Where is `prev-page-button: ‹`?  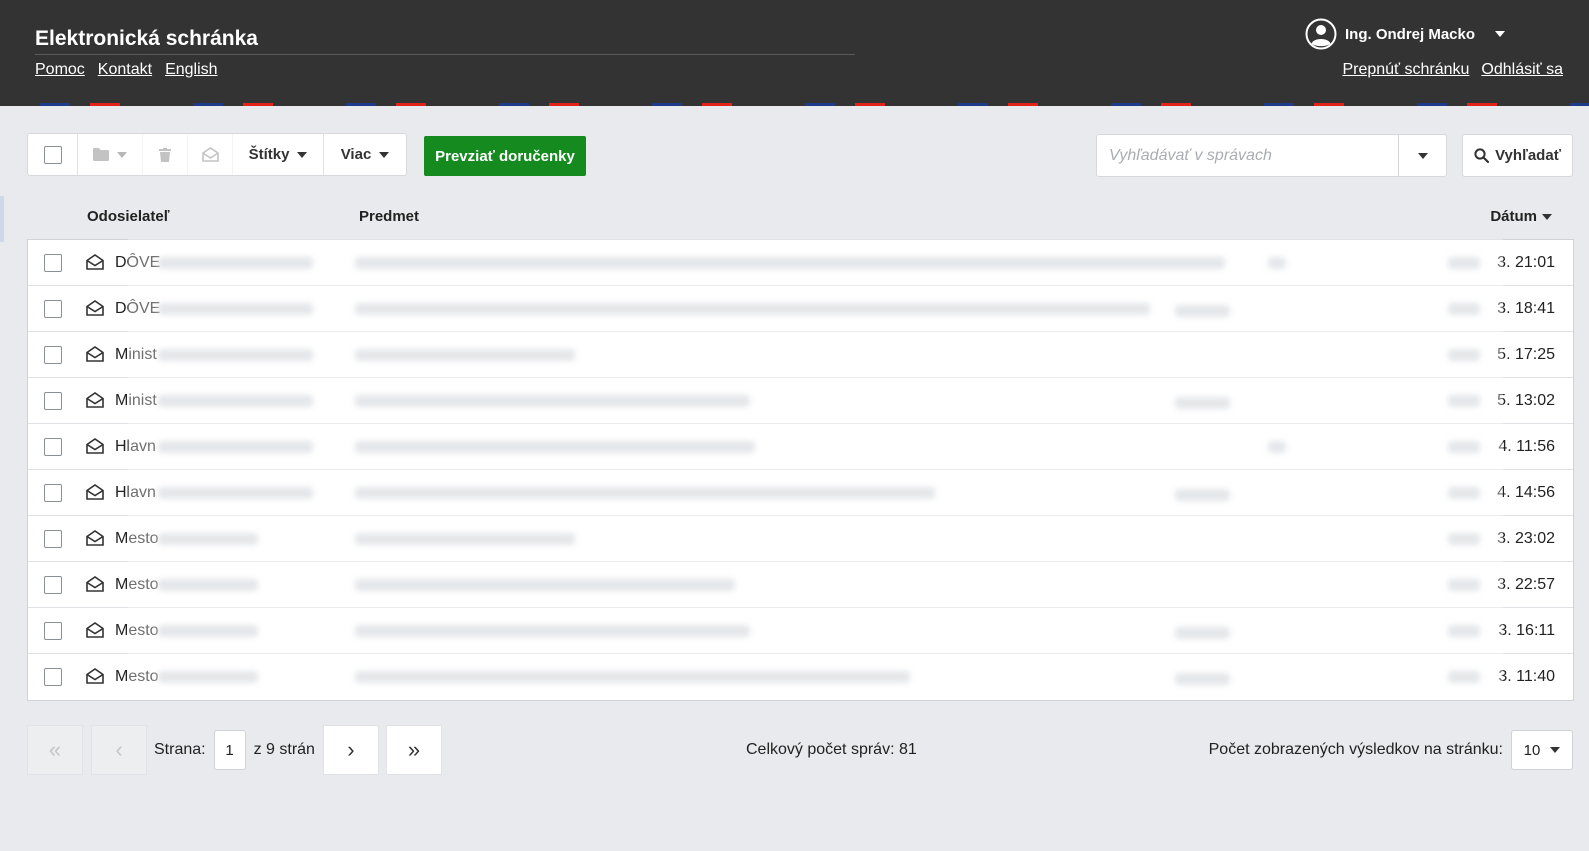
prev-page-button: ‹ is located at coordinates (119, 750).